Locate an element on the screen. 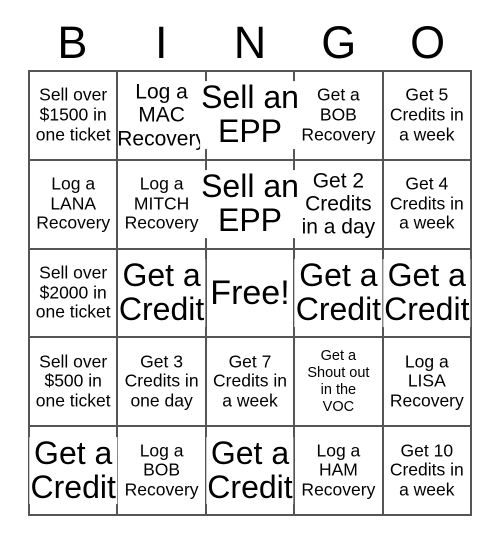 The height and width of the screenshot is (544, 500). bingo-header-letter-o: O is located at coordinates (428, 42).